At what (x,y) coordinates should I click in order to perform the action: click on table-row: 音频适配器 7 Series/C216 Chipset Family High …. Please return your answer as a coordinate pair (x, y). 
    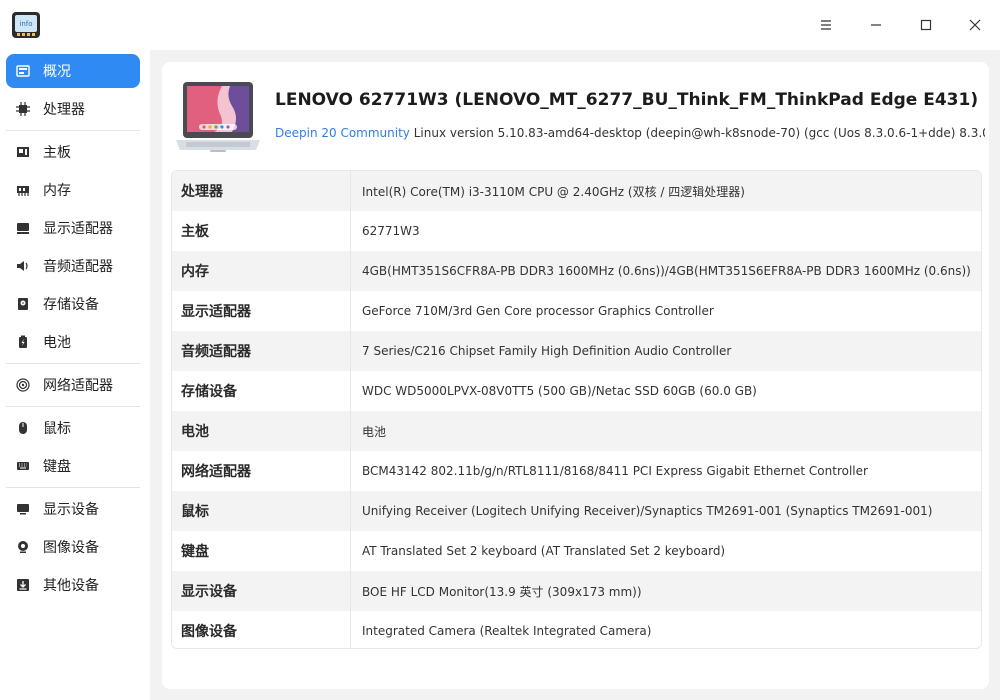
    Looking at the image, I should click on (576, 351).